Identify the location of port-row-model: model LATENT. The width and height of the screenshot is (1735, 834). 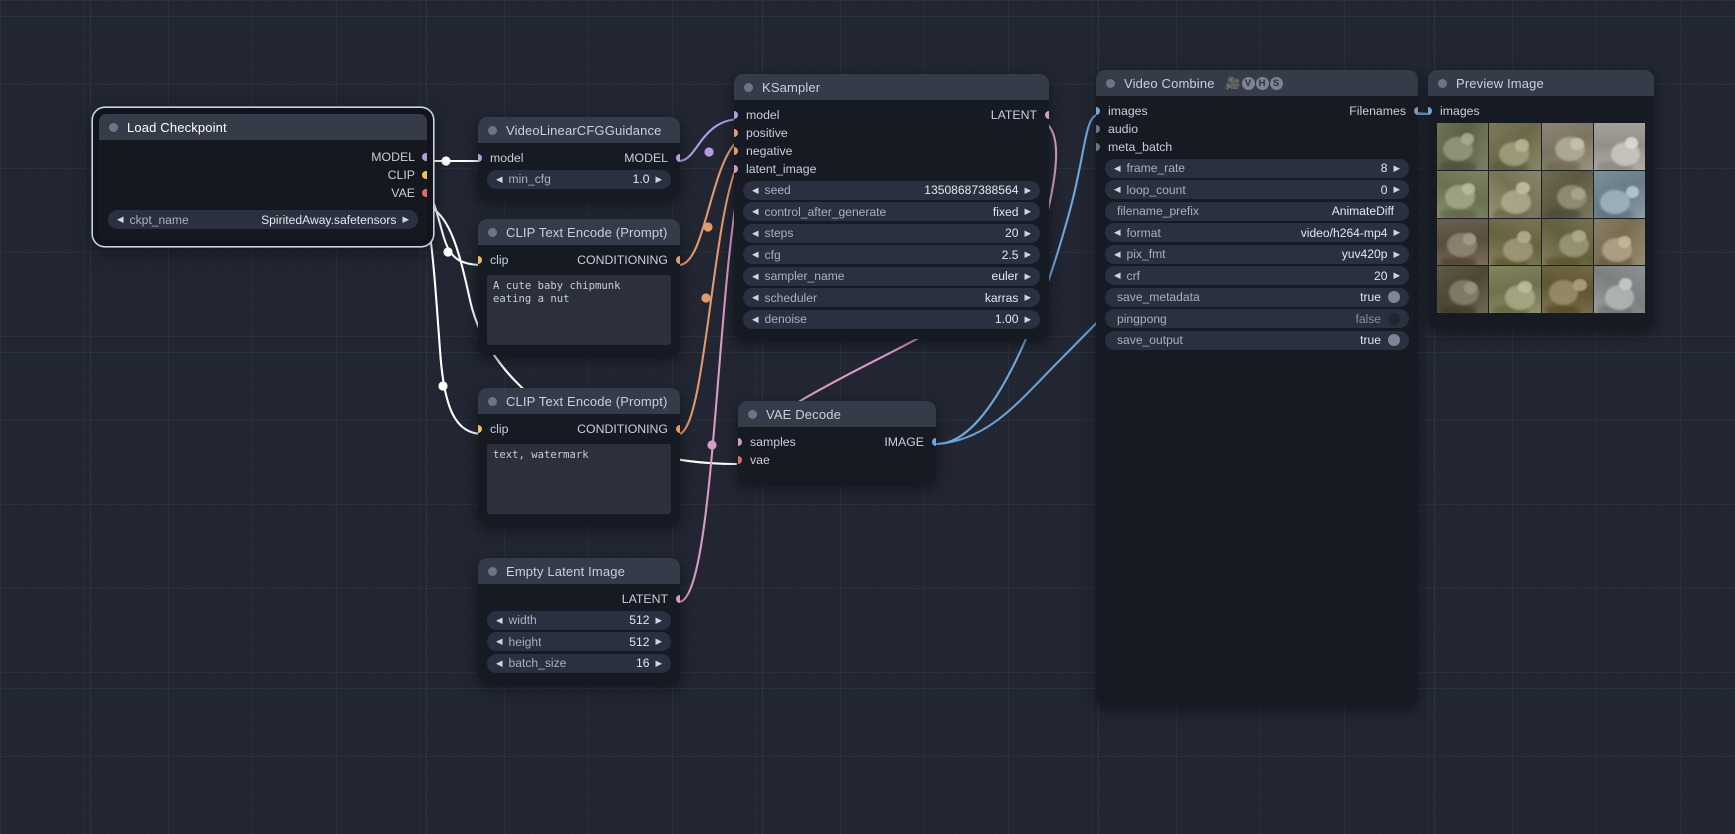
(891, 115).